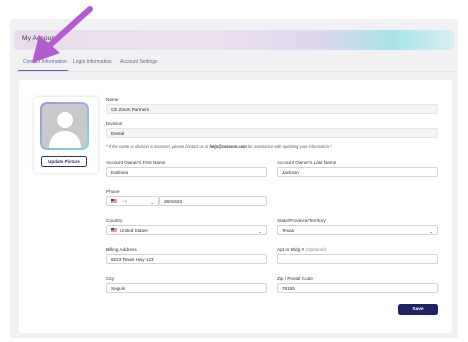  I want to click on name-field: CE Zoom Partners, so click(272, 109).